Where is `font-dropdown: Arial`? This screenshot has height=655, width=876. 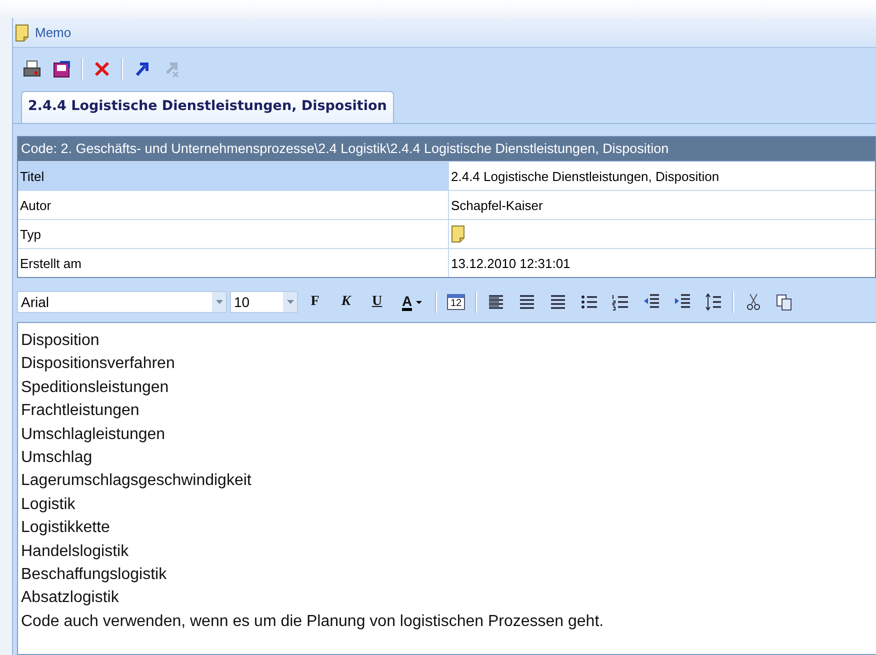
font-dropdown: Arial is located at coordinates (122, 302).